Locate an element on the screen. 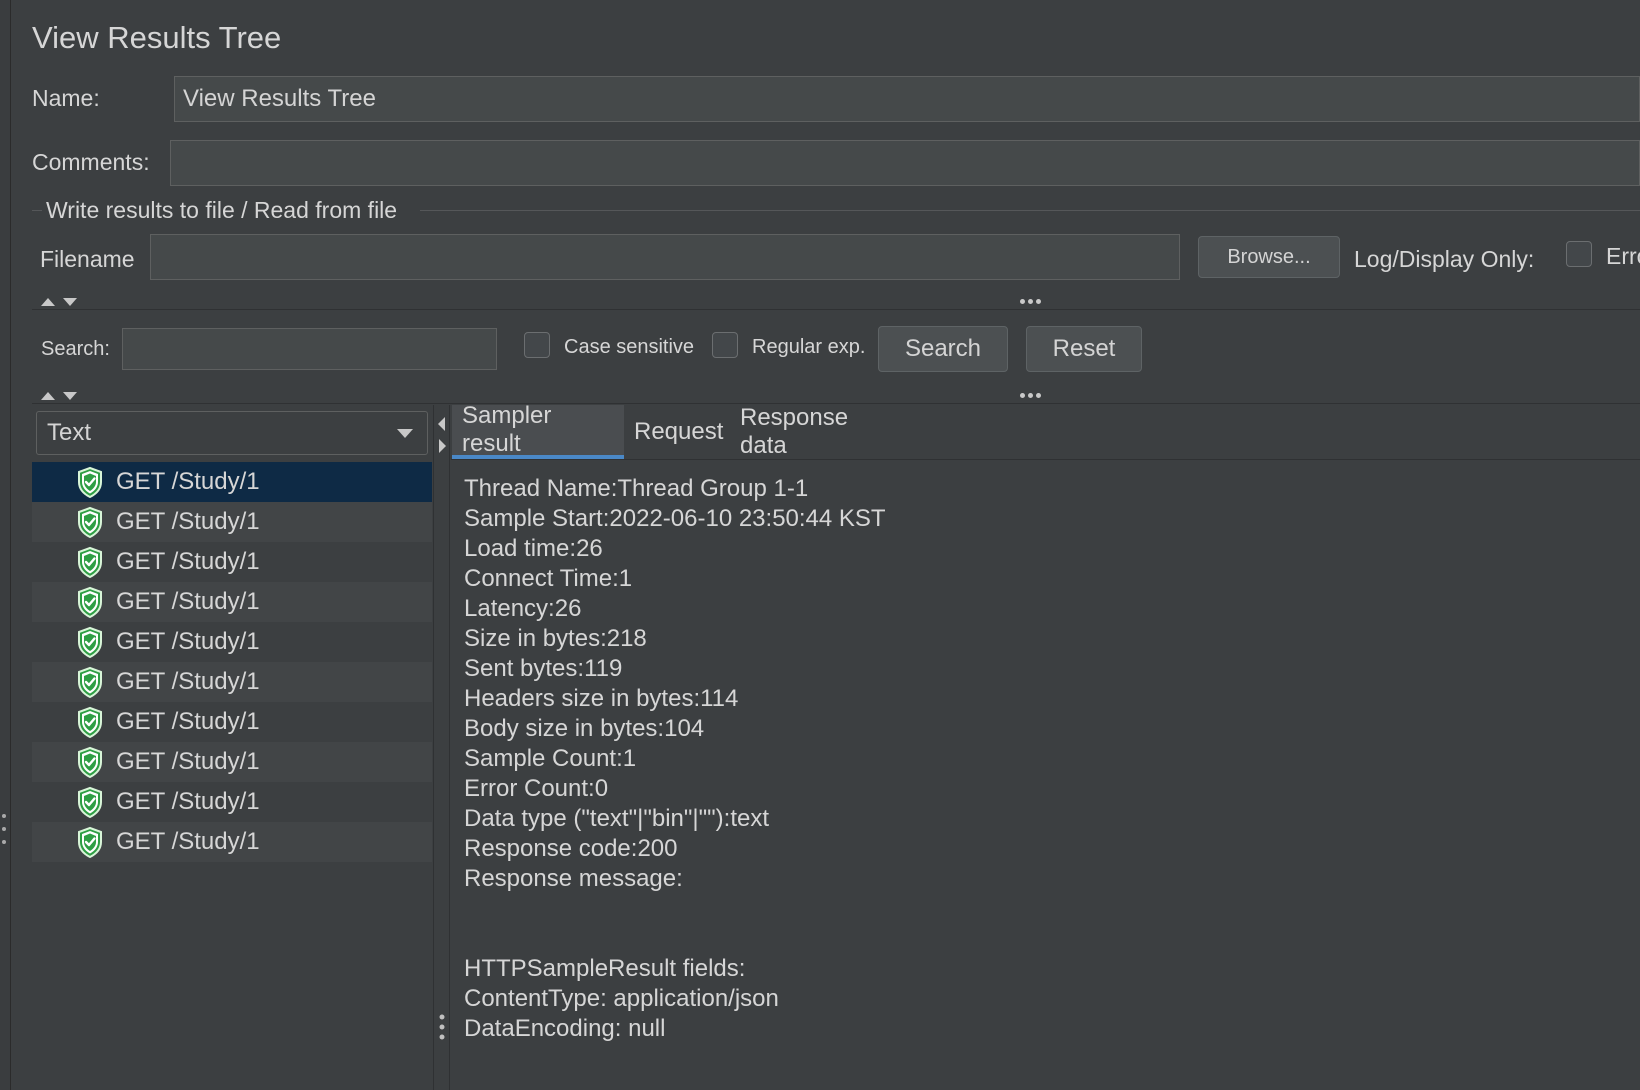  tabs-divider is located at coordinates (1045, 459).